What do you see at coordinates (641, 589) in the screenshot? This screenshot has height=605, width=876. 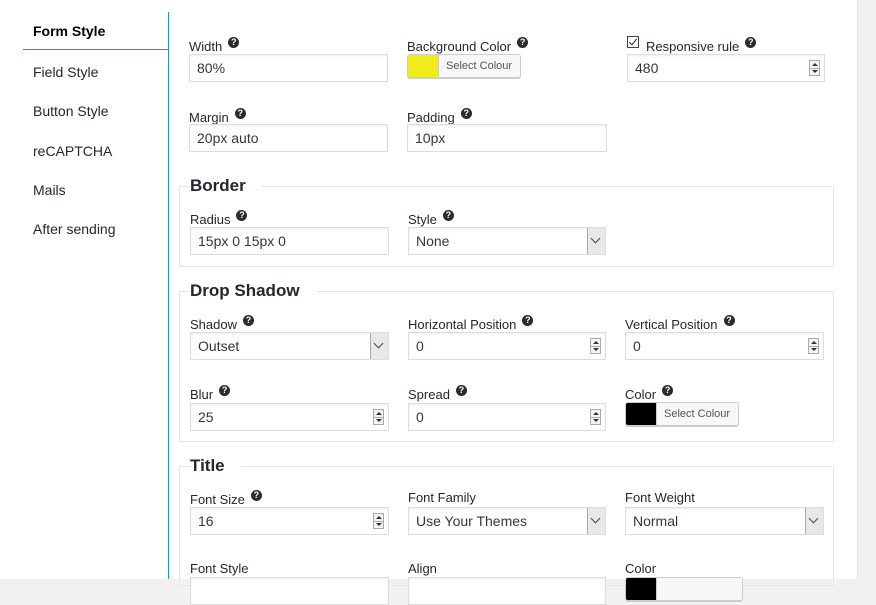 I see `title-color-swatch` at bounding box center [641, 589].